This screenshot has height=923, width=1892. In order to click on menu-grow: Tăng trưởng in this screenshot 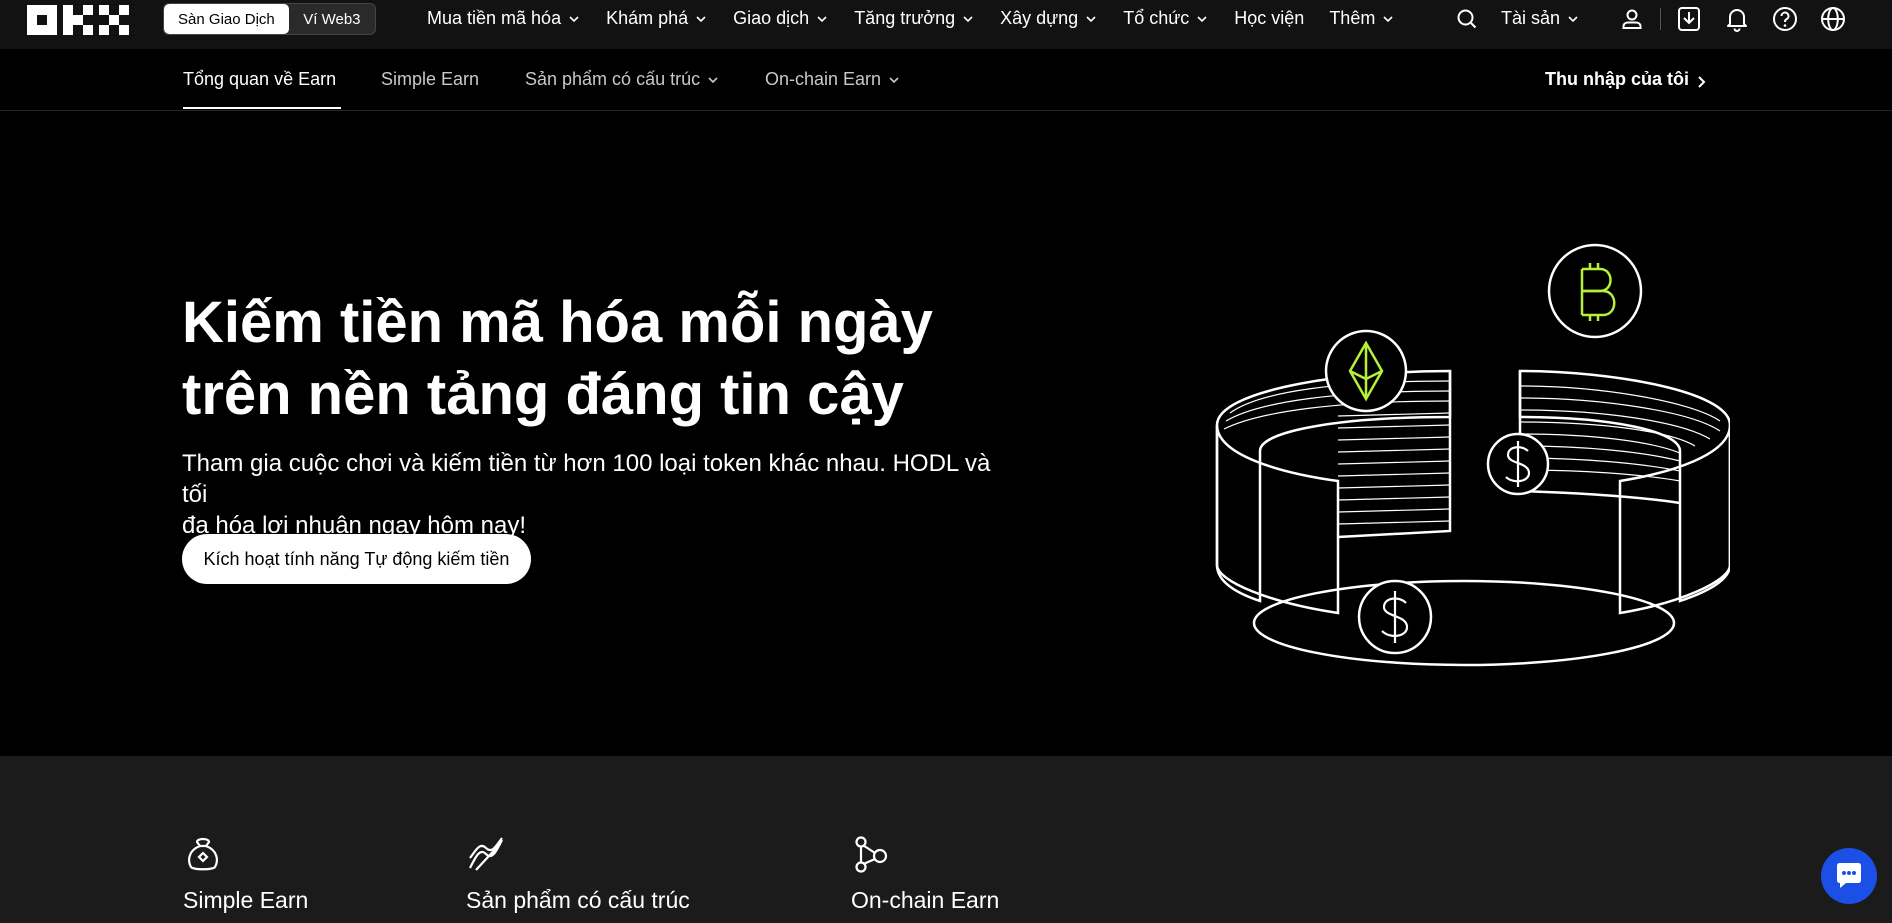, I will do `click(914, 18)`.